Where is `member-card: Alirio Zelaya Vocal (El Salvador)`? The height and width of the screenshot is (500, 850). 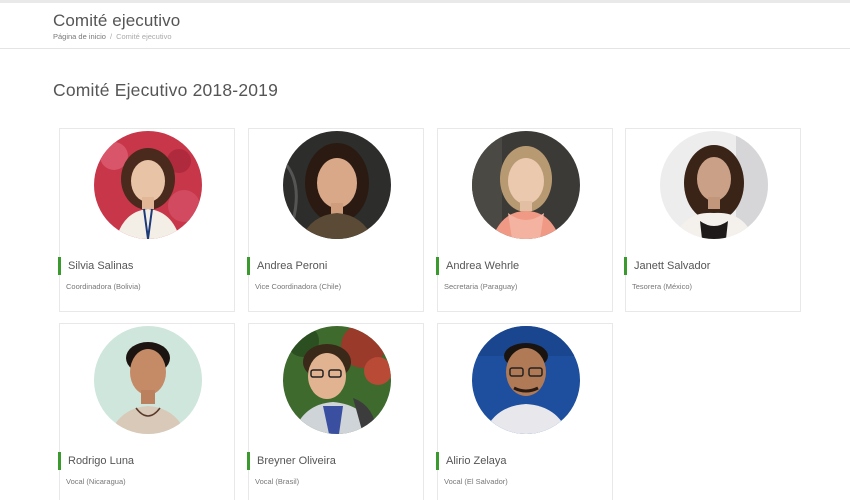 member-card: Alirio Zelaya Vocal (El Salvador) is located at coordinates (524, 411).